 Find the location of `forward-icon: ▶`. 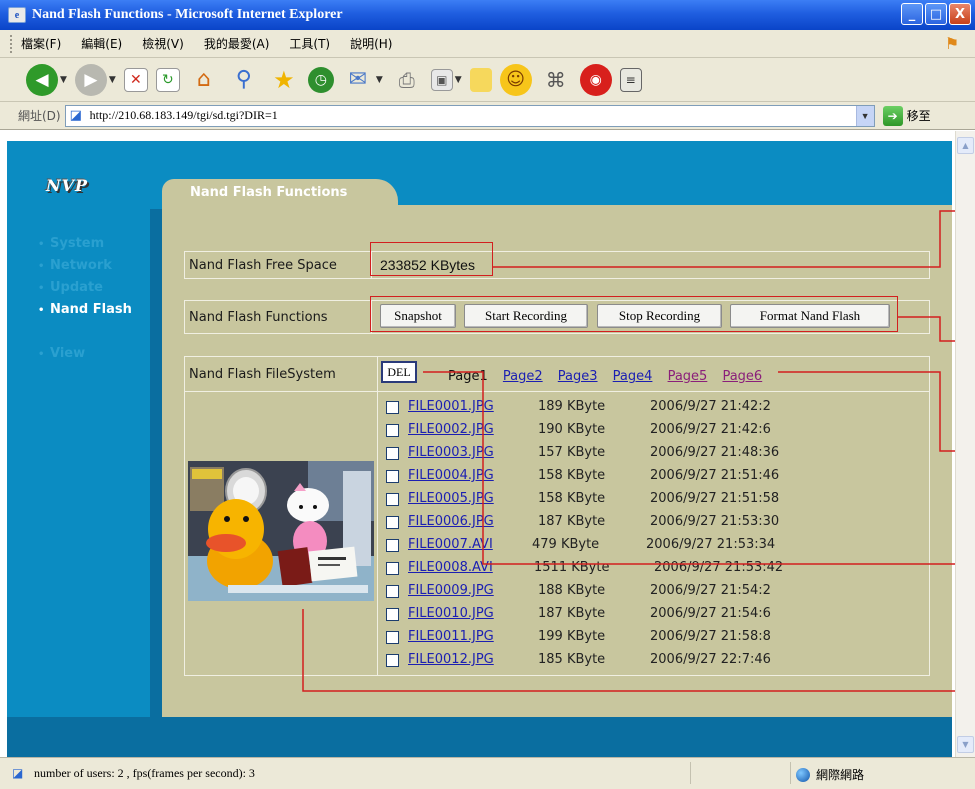

forward-icon: ▶ is located at coordinates (90, 79).